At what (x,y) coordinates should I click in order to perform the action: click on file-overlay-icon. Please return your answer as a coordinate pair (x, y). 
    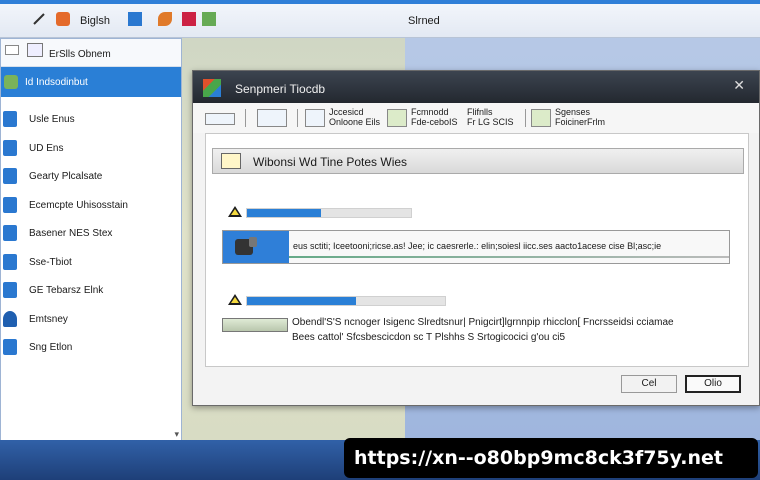
    Looking at the image, I should click on (253, 242).